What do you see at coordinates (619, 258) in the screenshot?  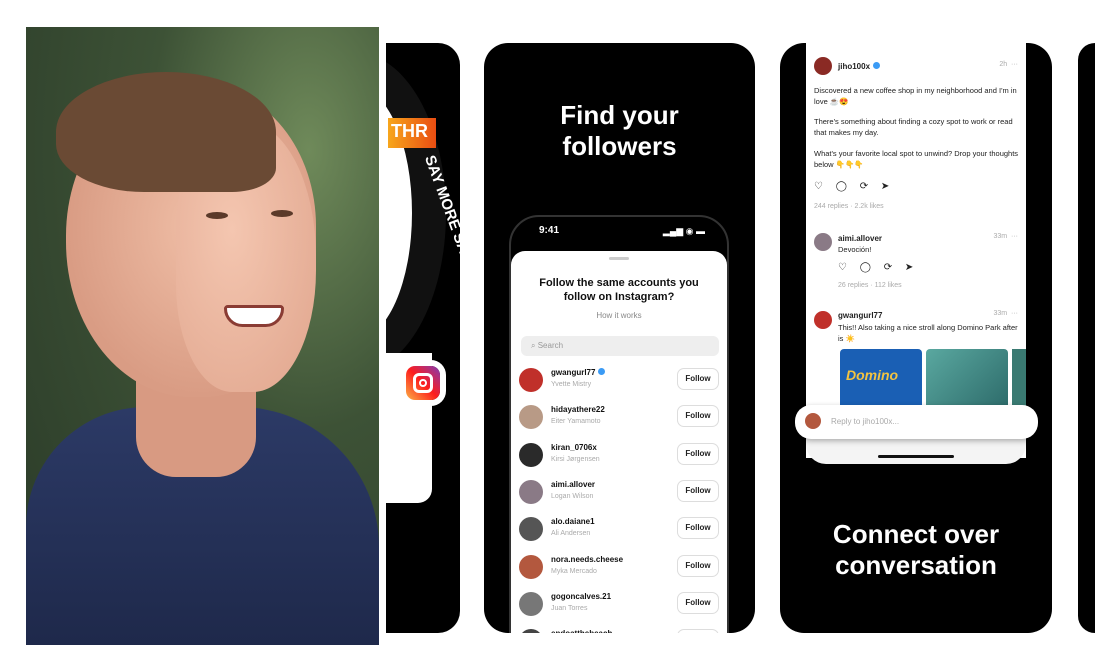 I see `sheet-handle` at bounding box center [619, 258].